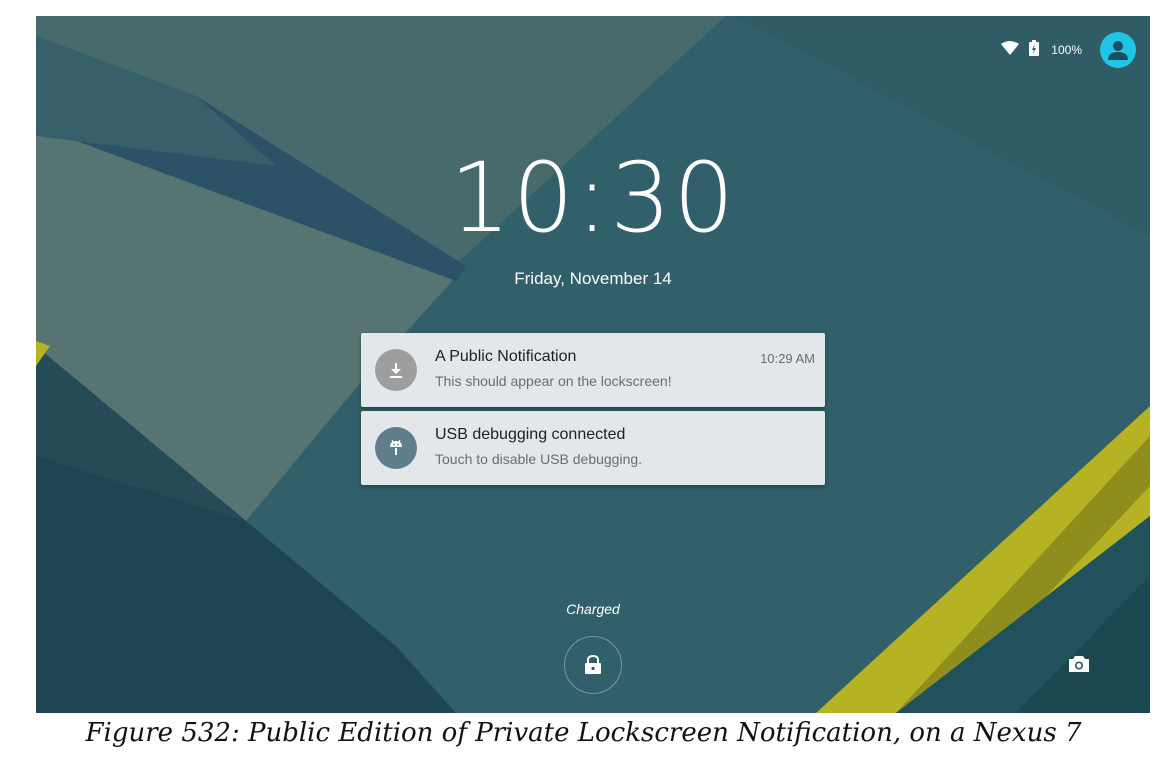 This screenshot has width=1167, height=761. I want to click on notification-time: 10:29 AM, so click(787, 358).